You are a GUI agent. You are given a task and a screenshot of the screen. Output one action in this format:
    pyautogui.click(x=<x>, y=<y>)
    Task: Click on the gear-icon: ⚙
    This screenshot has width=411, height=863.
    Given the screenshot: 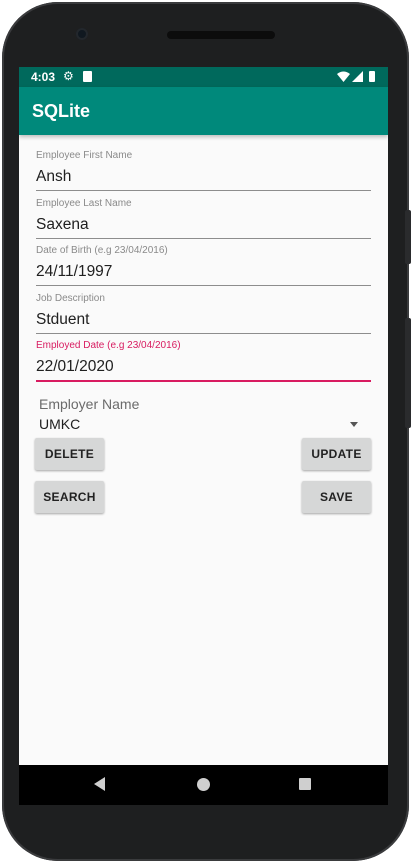 What is the action you would take?
    pyautogui.click(x=68, y=76)
    